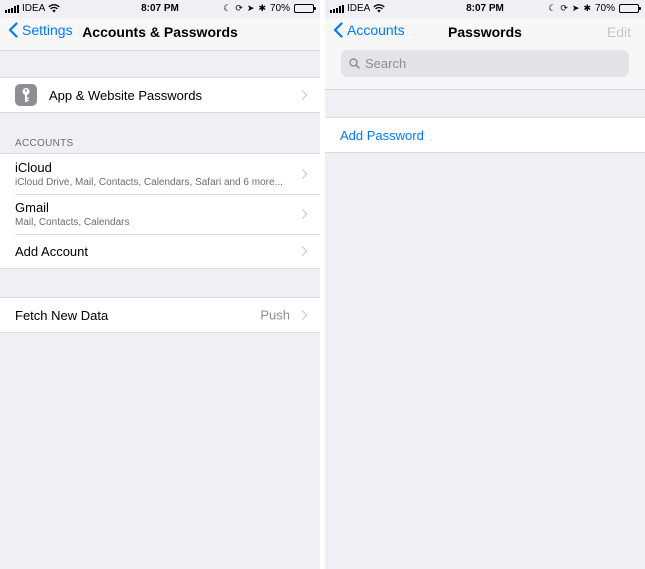 The image size is (645, 569). What do you see at coordinates (26, 95) in the screenshot?
I see `key-icon` at bounding box center [26, 95].